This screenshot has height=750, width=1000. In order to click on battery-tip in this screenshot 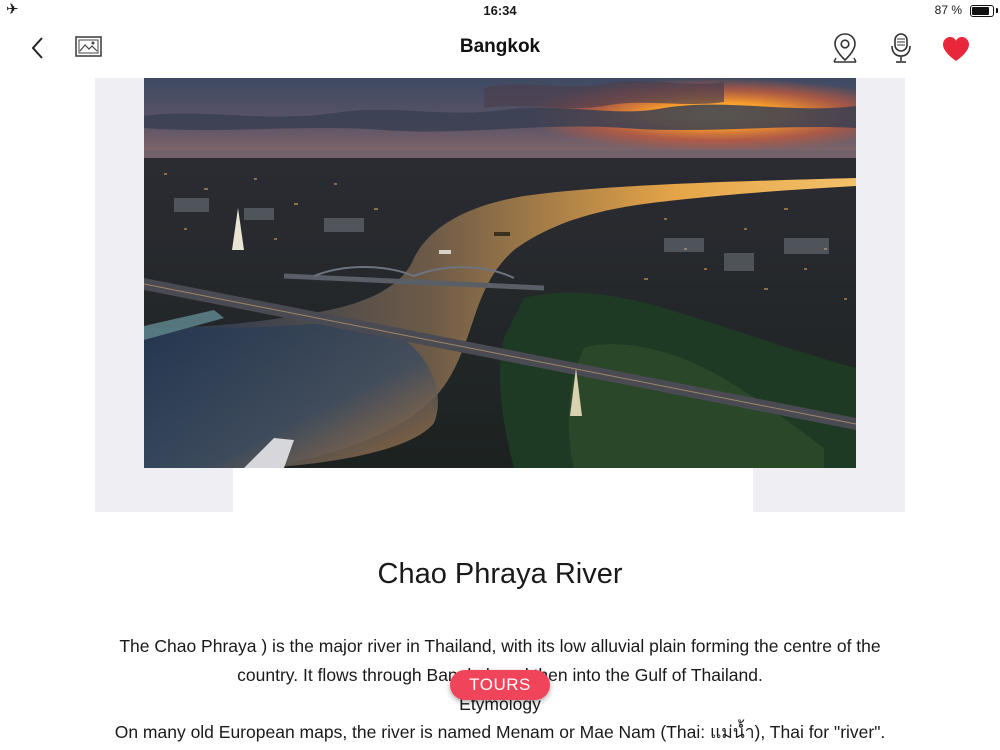, I will do `click(997, 10)`.